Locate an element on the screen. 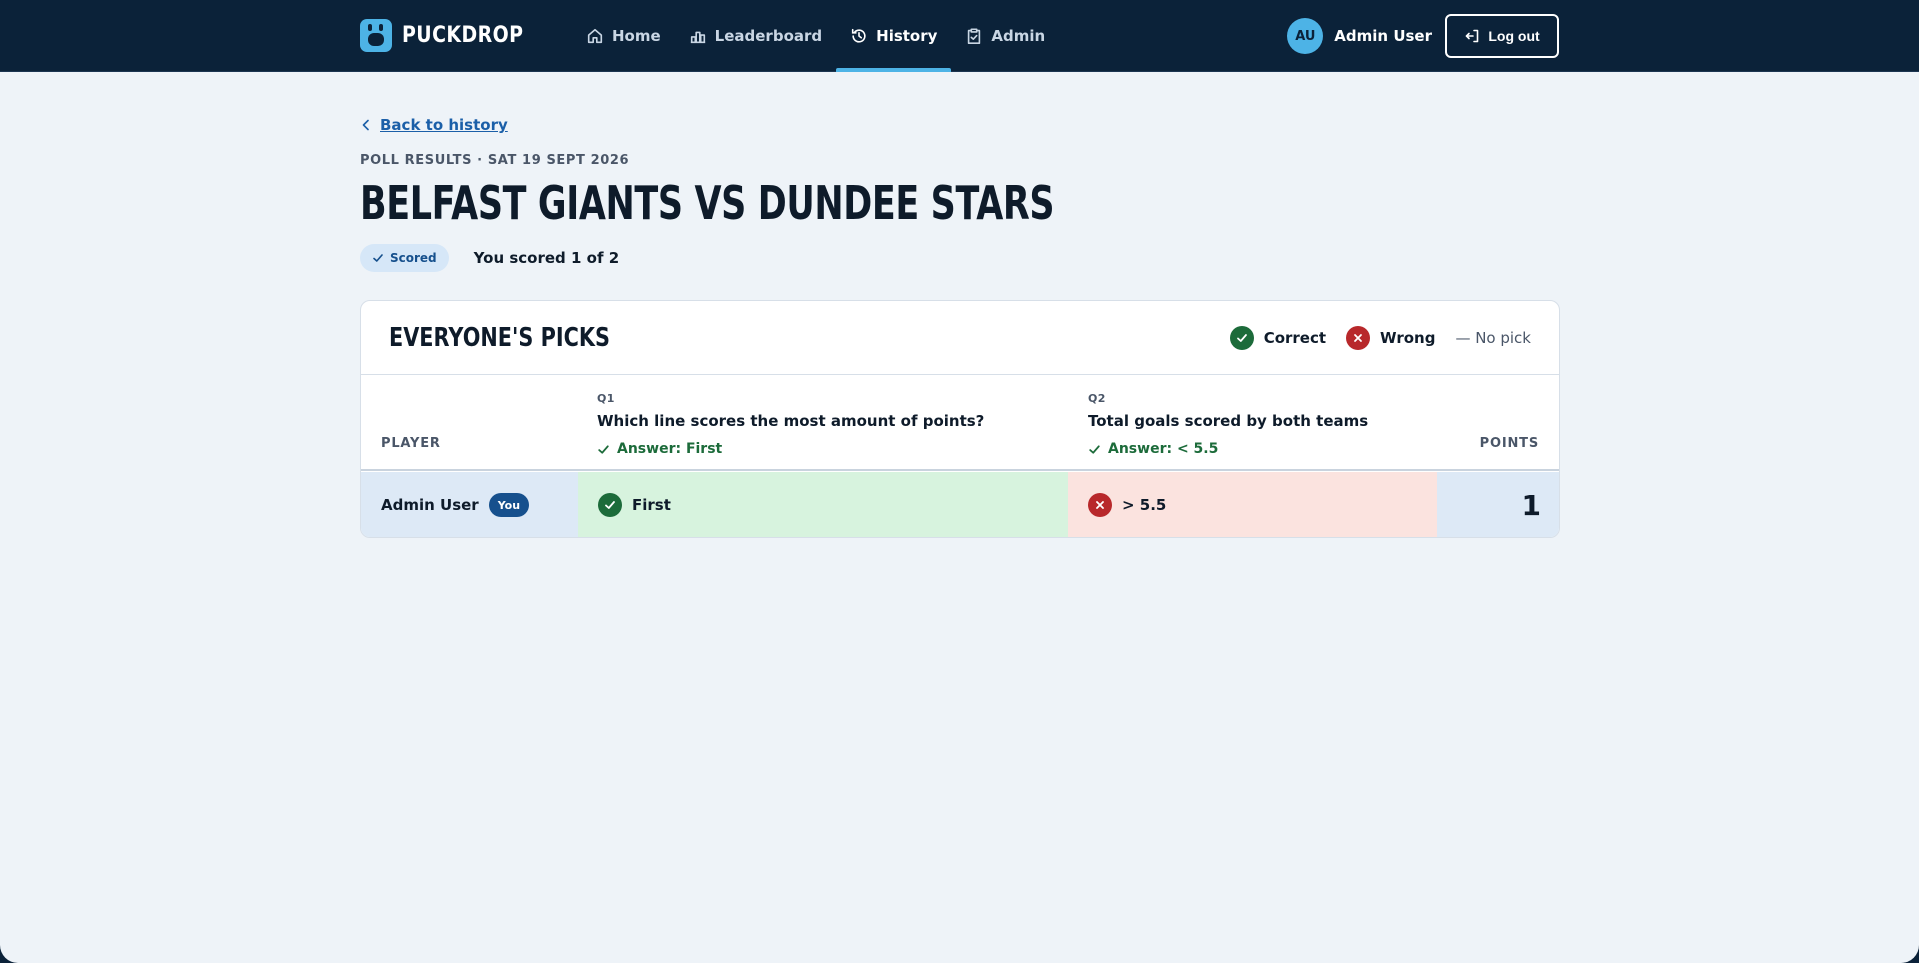 The height and width of the screenshot is (963, 1919). nav-history: History is located at coordinates (894, 36).